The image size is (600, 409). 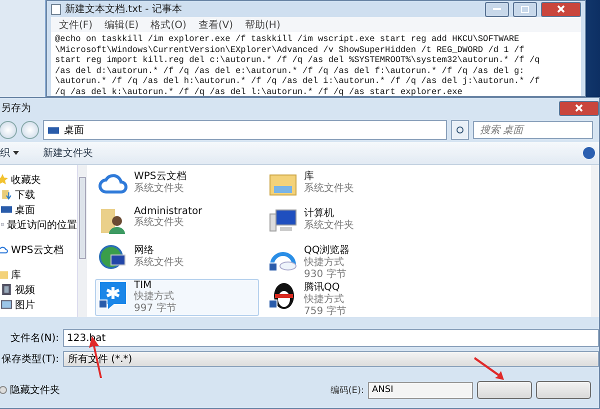 I want to click on hide-folders-button: 隐藏文件夹, so click(x=163, y=390).